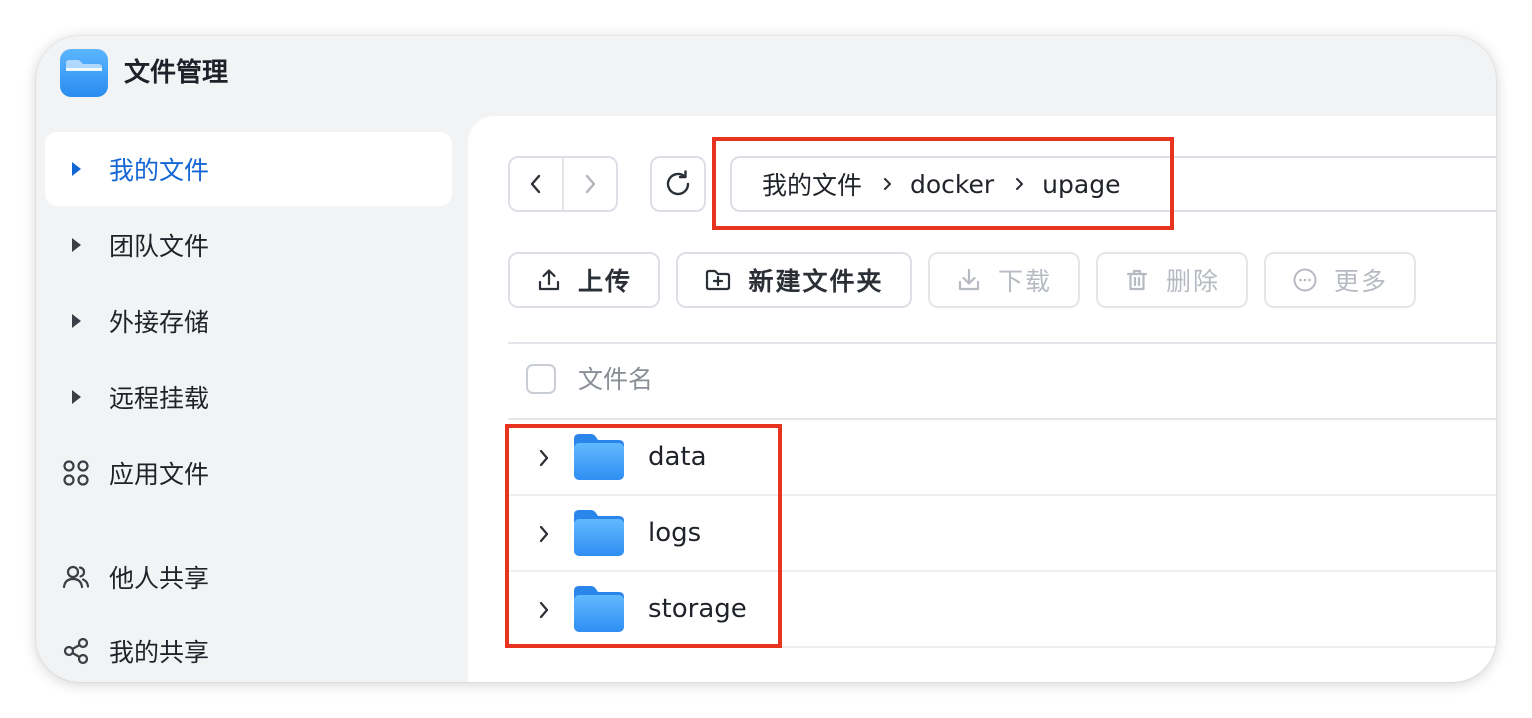  I want to click on sidebar-item-label: 我的文件, so click(159, 170).